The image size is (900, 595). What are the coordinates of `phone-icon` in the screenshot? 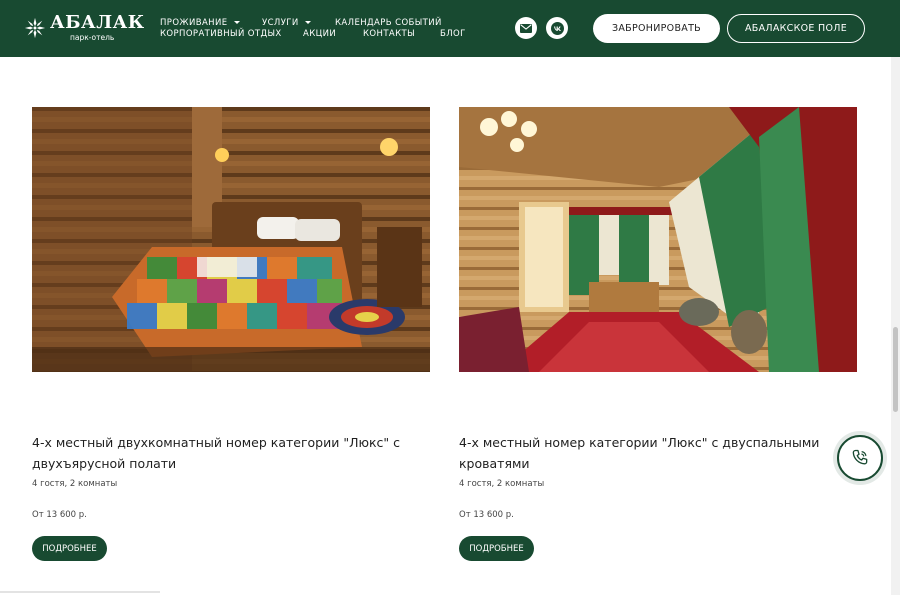 It's located at (860, 457).